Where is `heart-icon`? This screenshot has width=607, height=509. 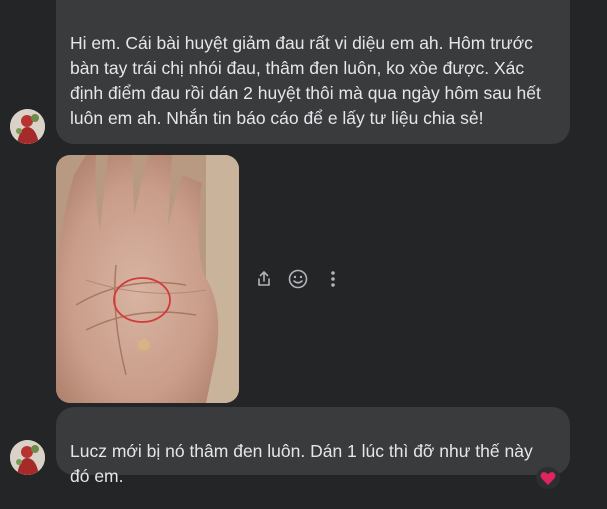
heart-icon is located at coordinates (548, 478).